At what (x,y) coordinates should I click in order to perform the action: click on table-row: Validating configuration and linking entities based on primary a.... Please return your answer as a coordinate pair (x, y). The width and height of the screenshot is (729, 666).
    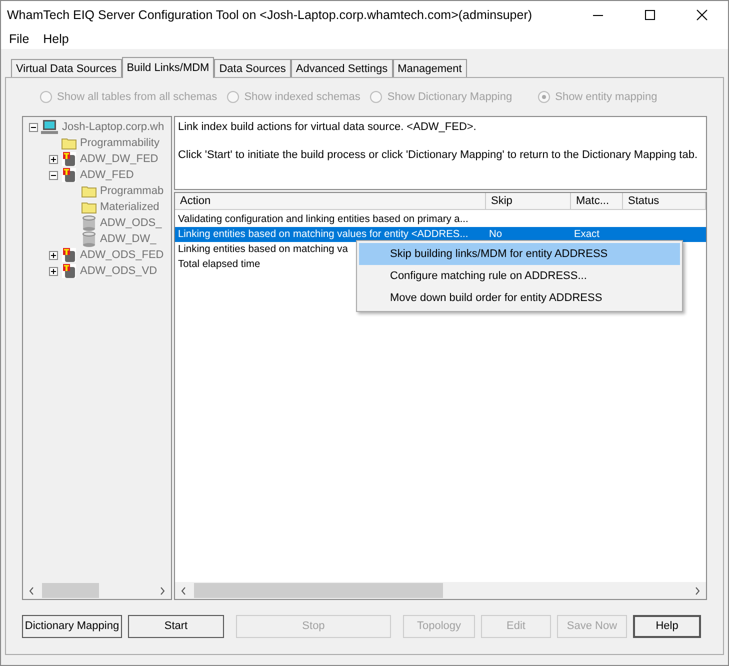
    Looking at the image, I should click on (440, 219).